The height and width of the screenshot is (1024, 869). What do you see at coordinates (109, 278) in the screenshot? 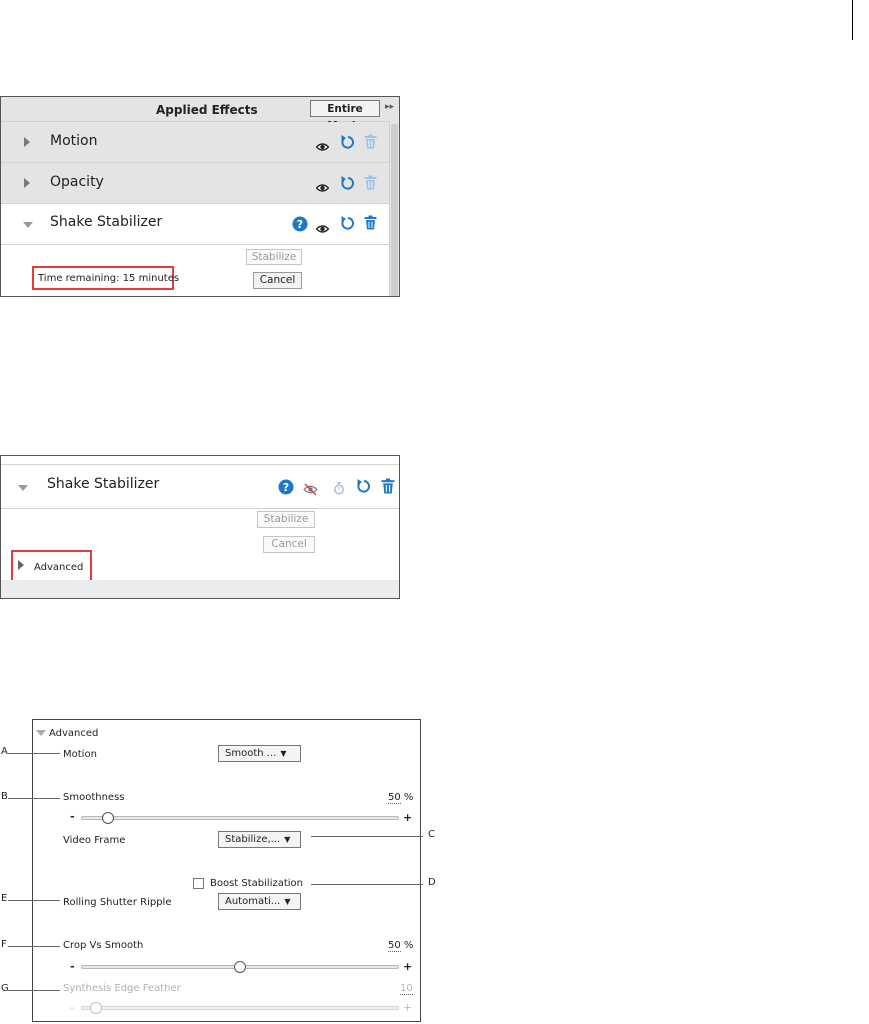
I see `time-remaining-text: Time remaining: 15 minutes` at bounding box center [109, 278].